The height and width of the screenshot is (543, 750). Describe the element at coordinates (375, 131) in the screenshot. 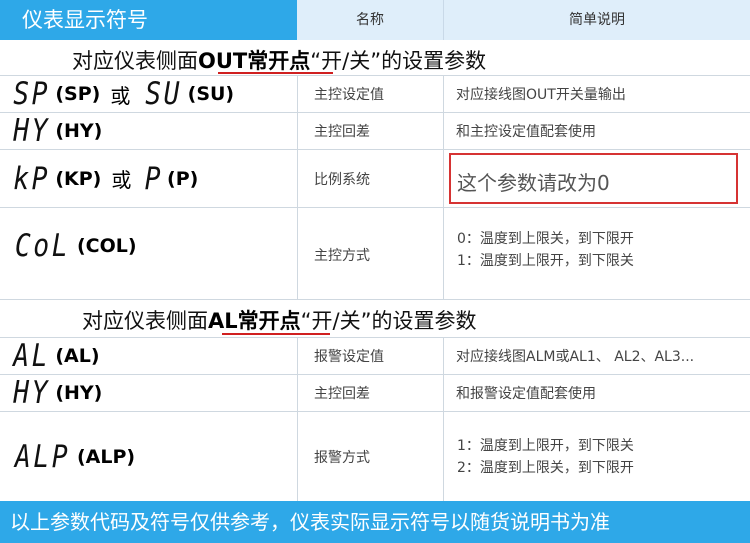

I see `table-row: HY (HY) 主控回差 和主控设定值配套使用` at that location.